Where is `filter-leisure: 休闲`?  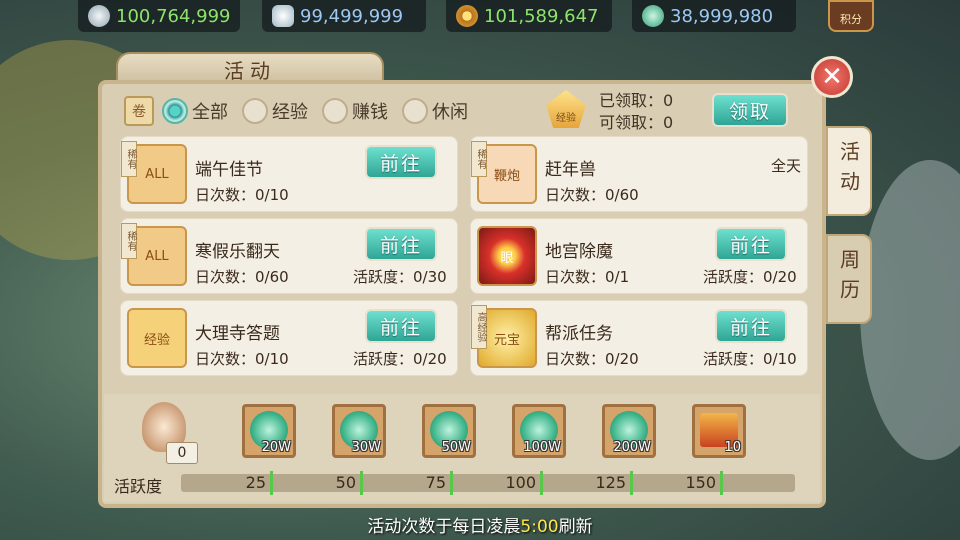 filter-leisure: 休闲 is located at coordinates (435, 111).